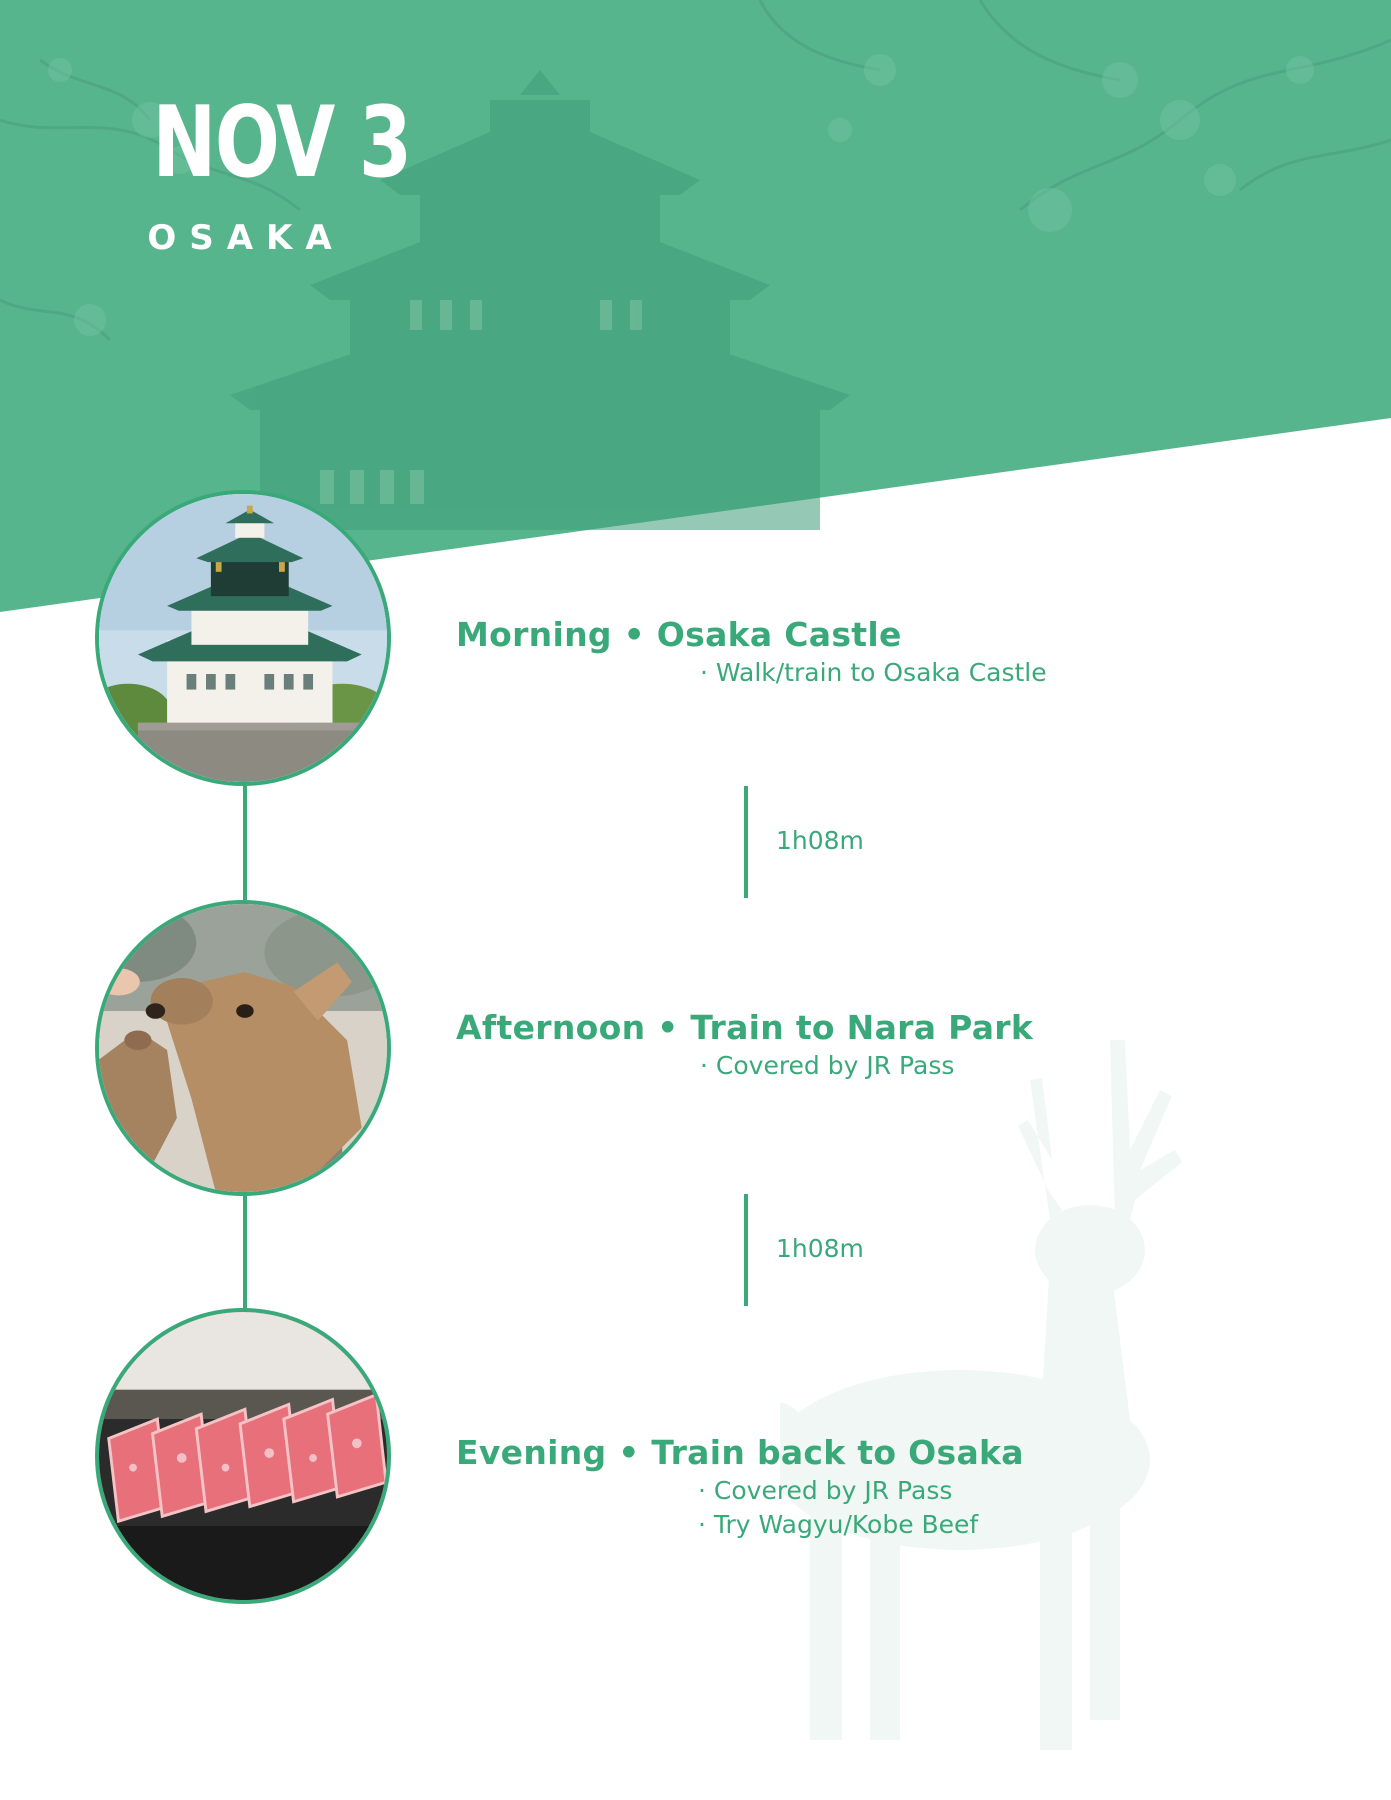  What do you see at coordinates (246, 238) in the screenshot?
I see `city-title: OSAKA` at bounding box center [246, 238].